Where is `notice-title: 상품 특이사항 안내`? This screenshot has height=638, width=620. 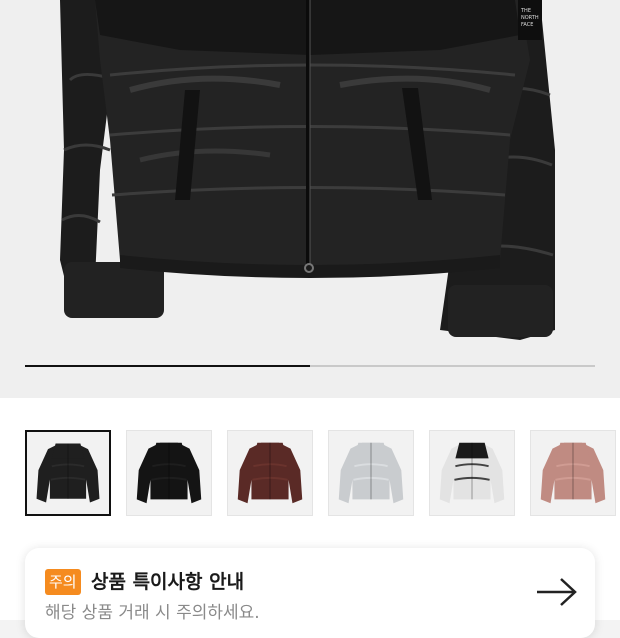 notice-title: 상품 특이사항 안내 is located at coordinates (168, 582).